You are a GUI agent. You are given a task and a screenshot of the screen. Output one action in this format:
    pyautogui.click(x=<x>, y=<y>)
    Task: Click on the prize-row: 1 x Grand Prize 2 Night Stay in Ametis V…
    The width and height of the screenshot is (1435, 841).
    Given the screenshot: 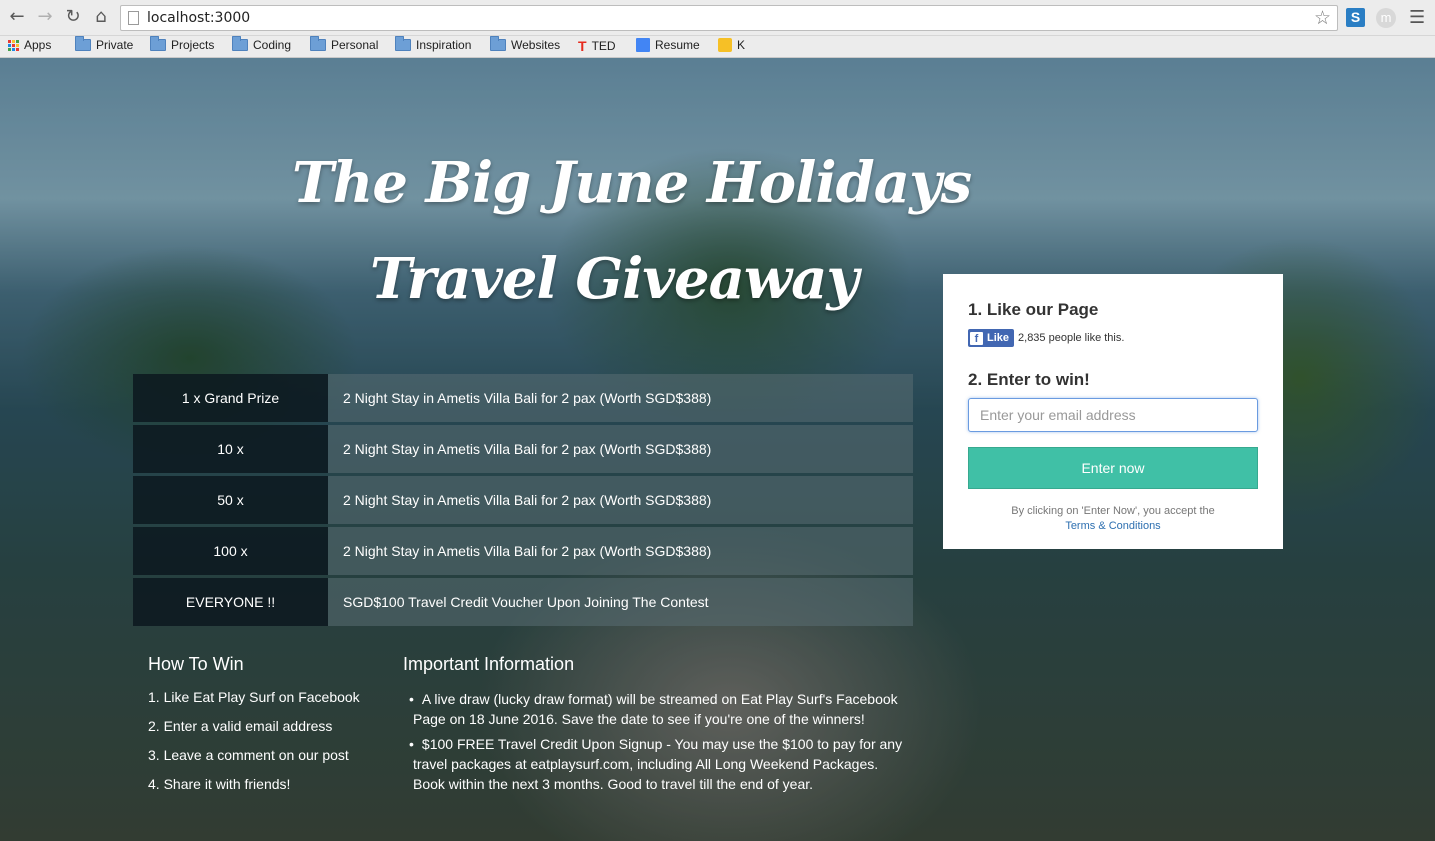 What is the action you would take?
    pyautogui.click(x=523, y=398)
    